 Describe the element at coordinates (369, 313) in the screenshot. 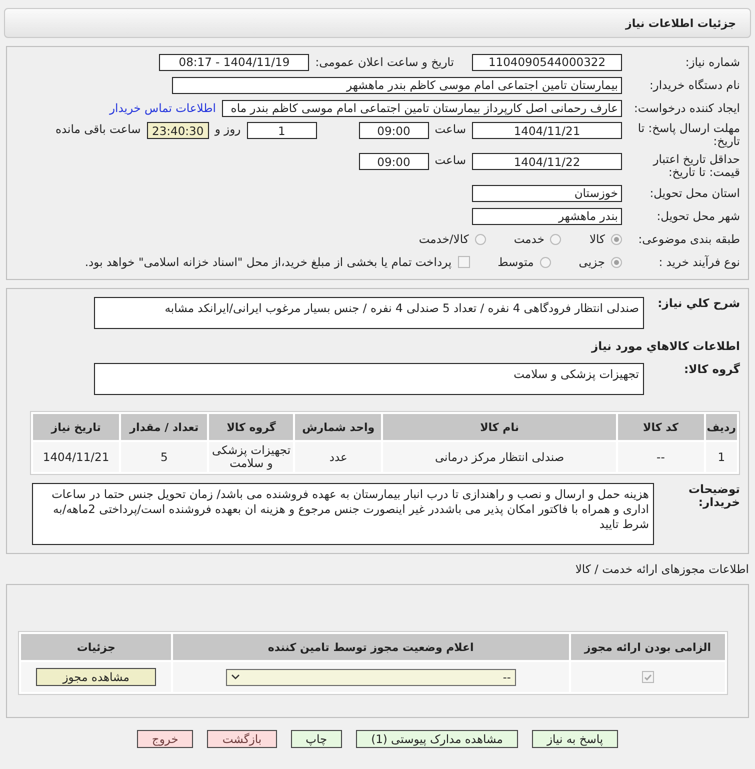

I see `description-field: صندلی انتظار فرودگاهی 4 نفره / تعداد 5 صندلی 4 نفره / جنس بسیار مرغوب ایرانی/ایرانکد مشابه` at that location.